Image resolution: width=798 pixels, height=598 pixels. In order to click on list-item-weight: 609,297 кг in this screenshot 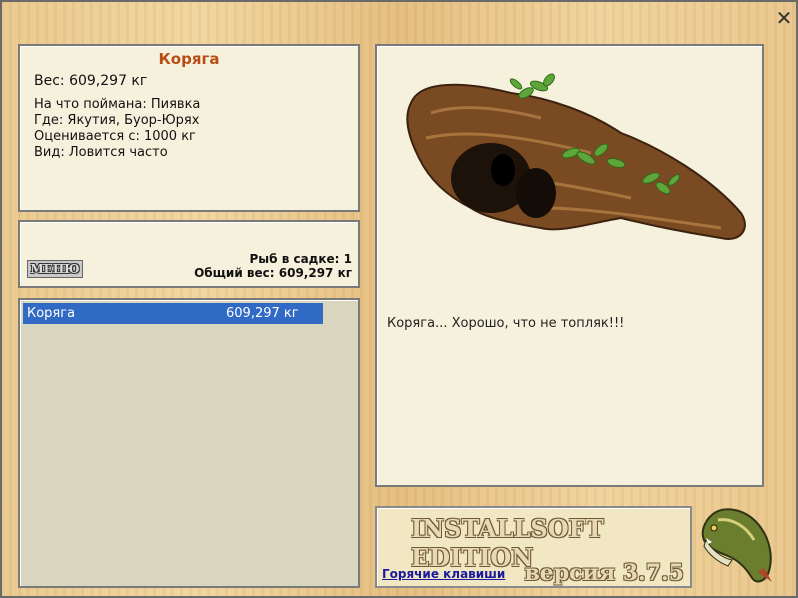, I will do `click(262, 313)`.